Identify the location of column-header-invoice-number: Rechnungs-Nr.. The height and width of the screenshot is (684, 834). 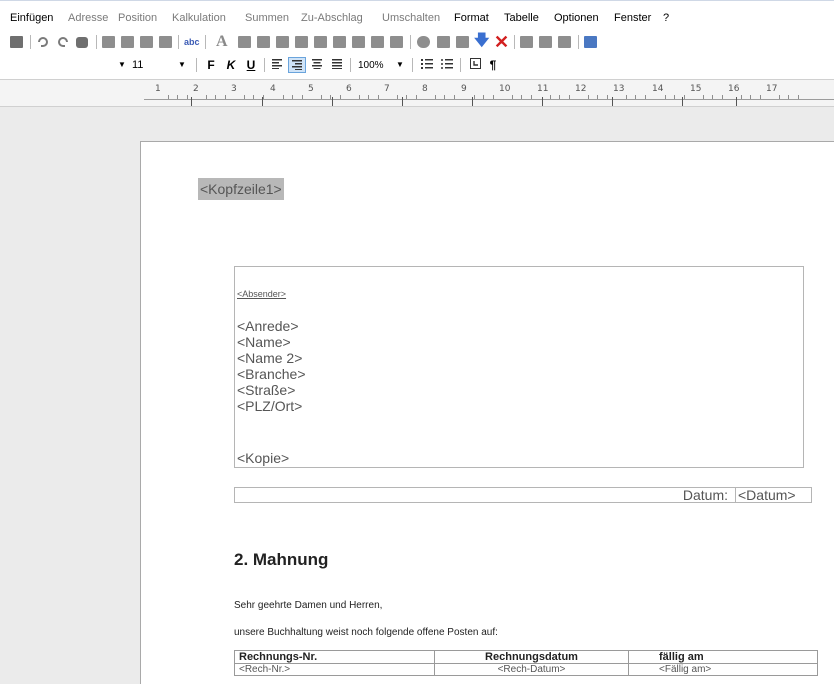
(334, 657).